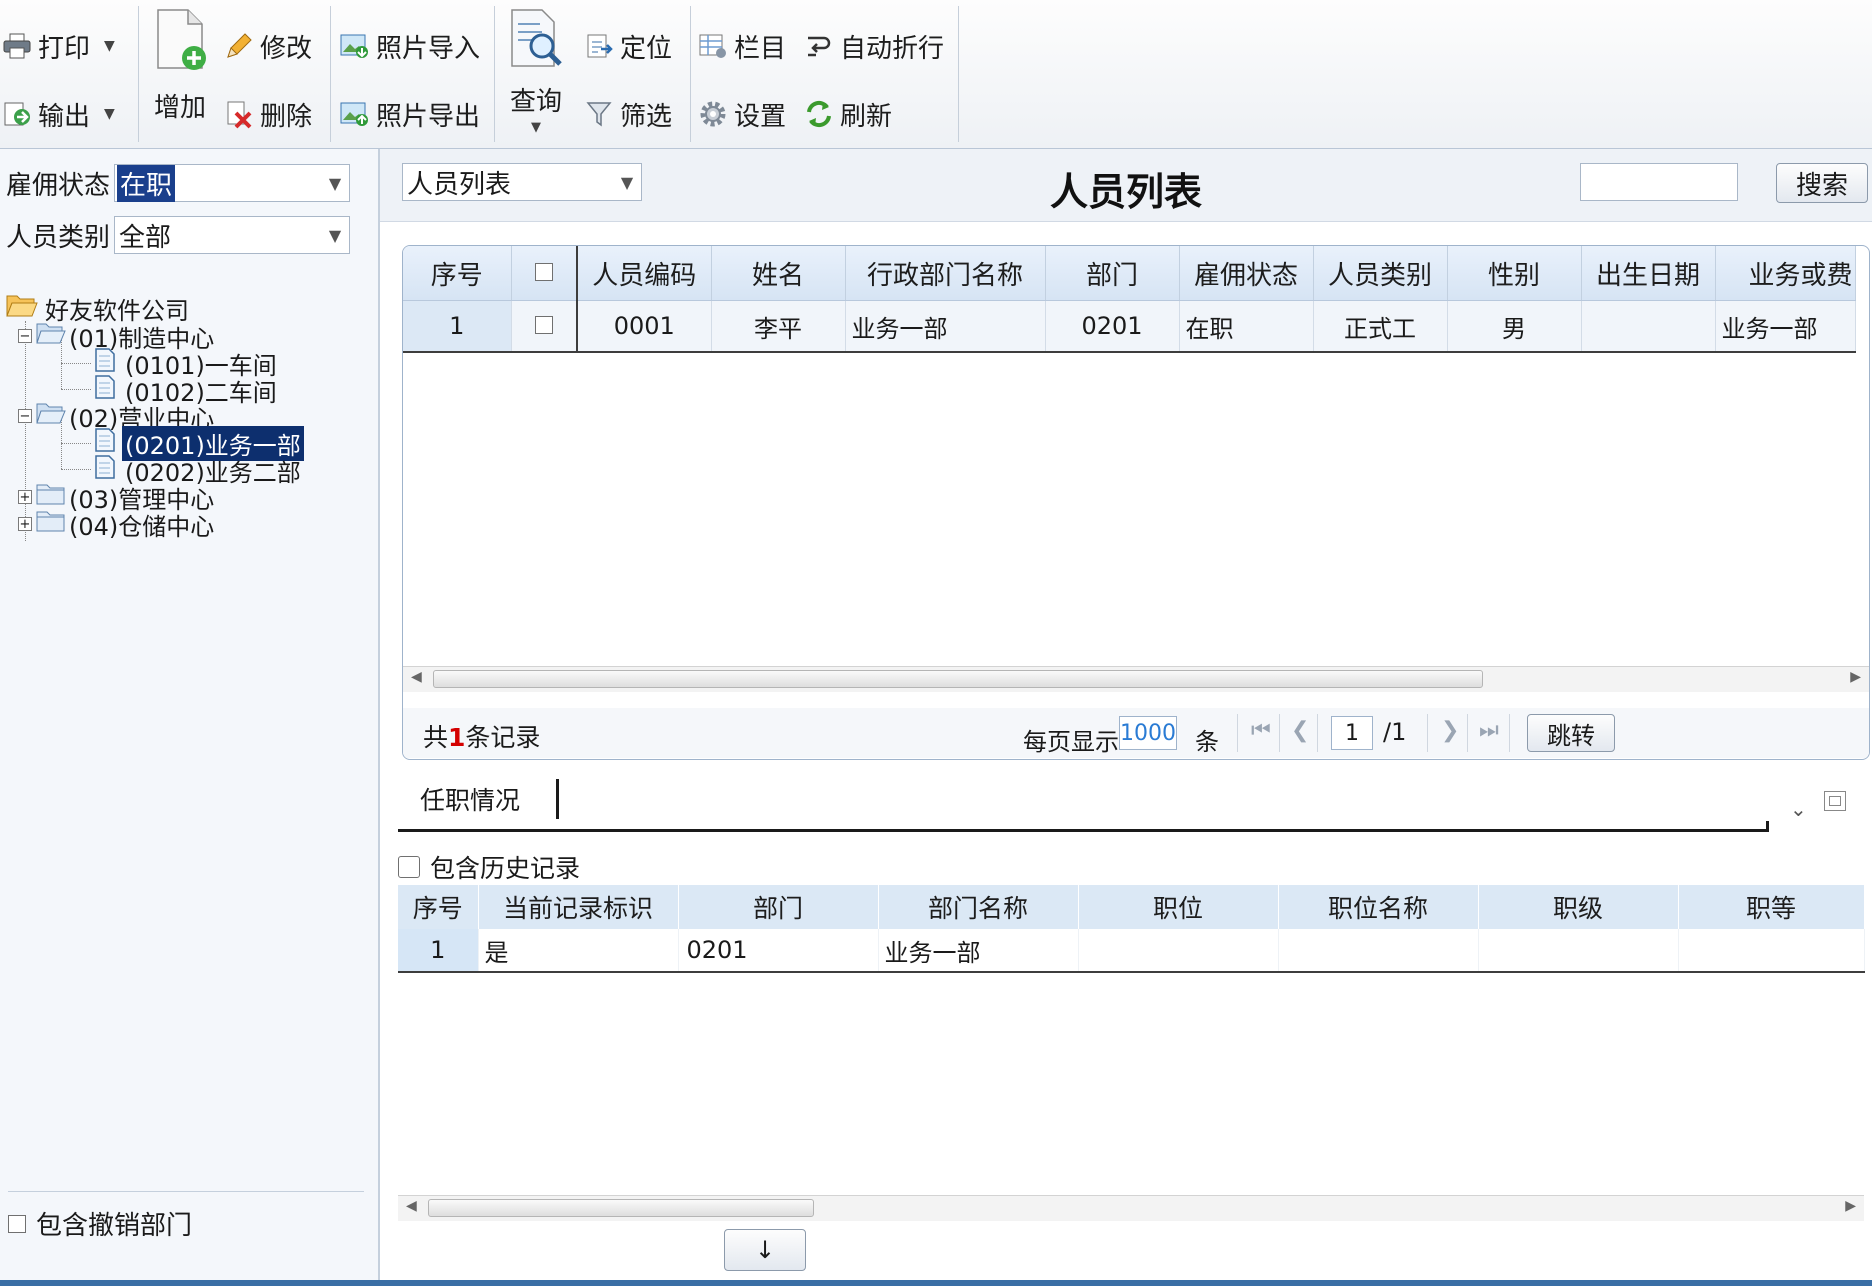  Describe the element at coordinates (1246, 326) in the screenshot. I see `cell-employment-status: 在职` at that location.